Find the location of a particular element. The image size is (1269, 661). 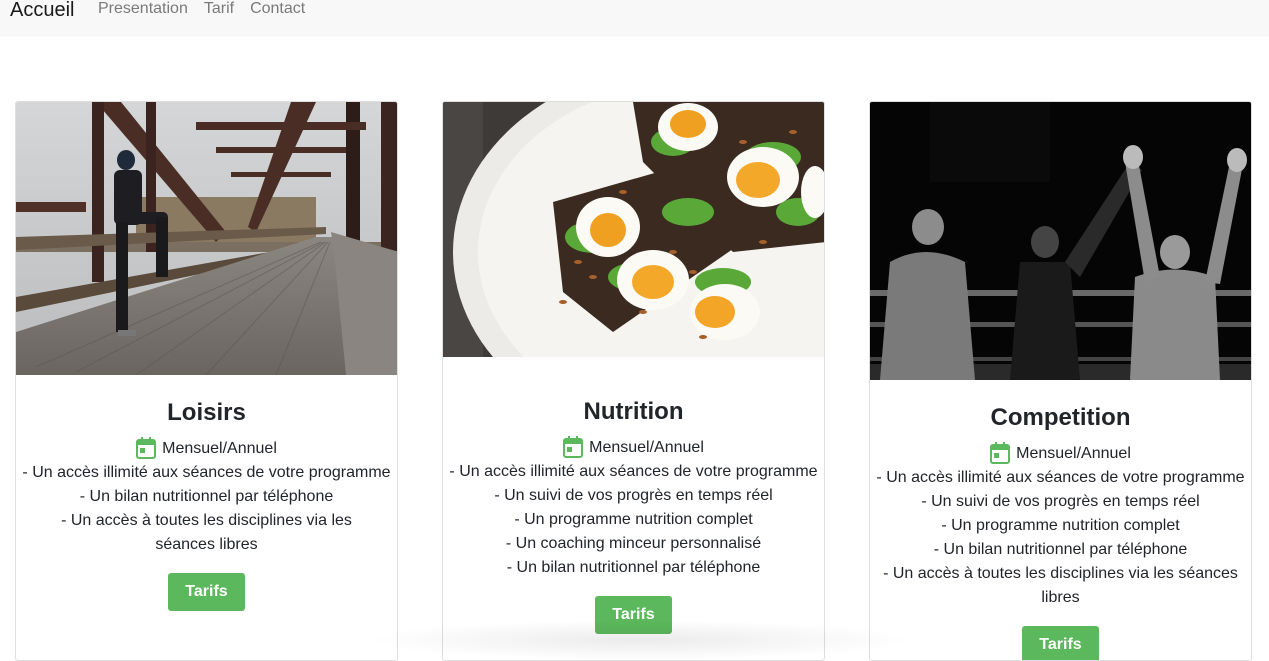

card-image-loisirs is located at coordinates (206, 238).